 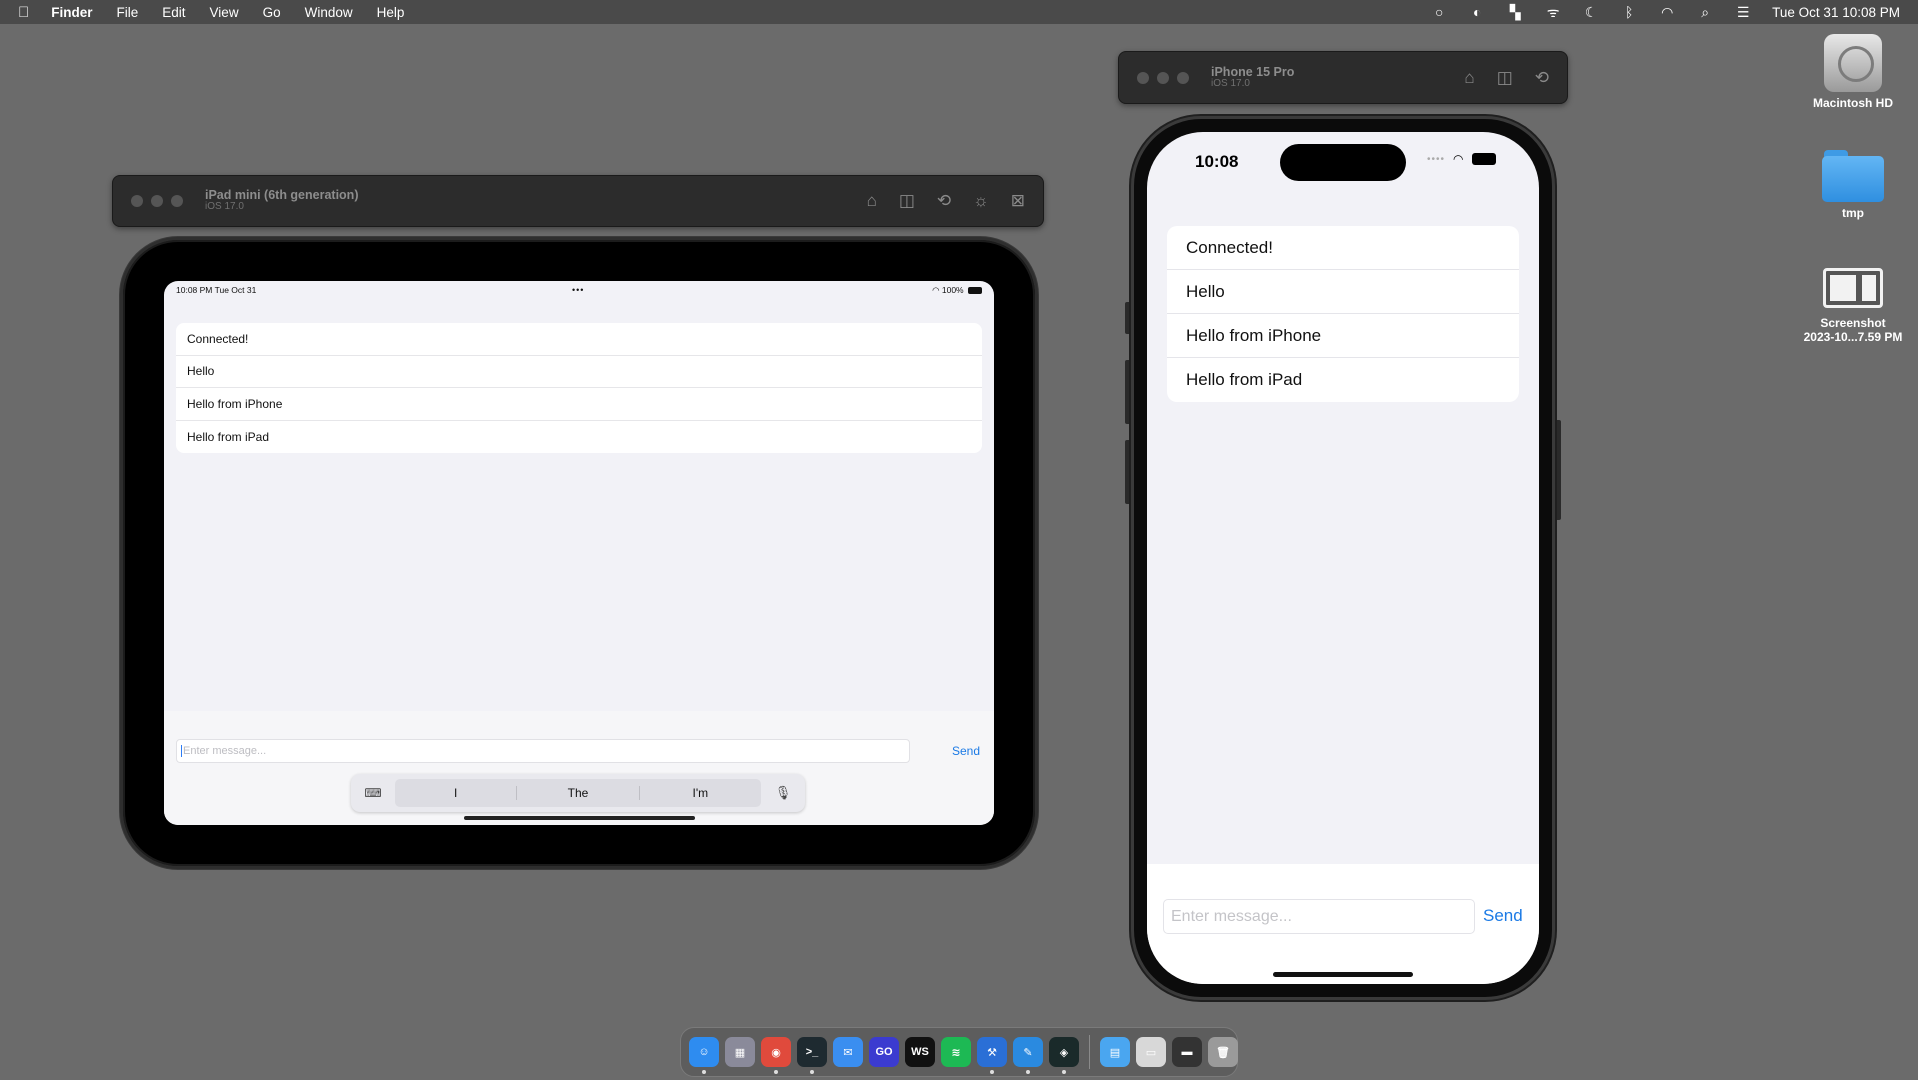 What do you see at coordinates (1477, 12) in the screenshot?
I see `contrast-icon: ◐` at bounding box center [1477, 12].